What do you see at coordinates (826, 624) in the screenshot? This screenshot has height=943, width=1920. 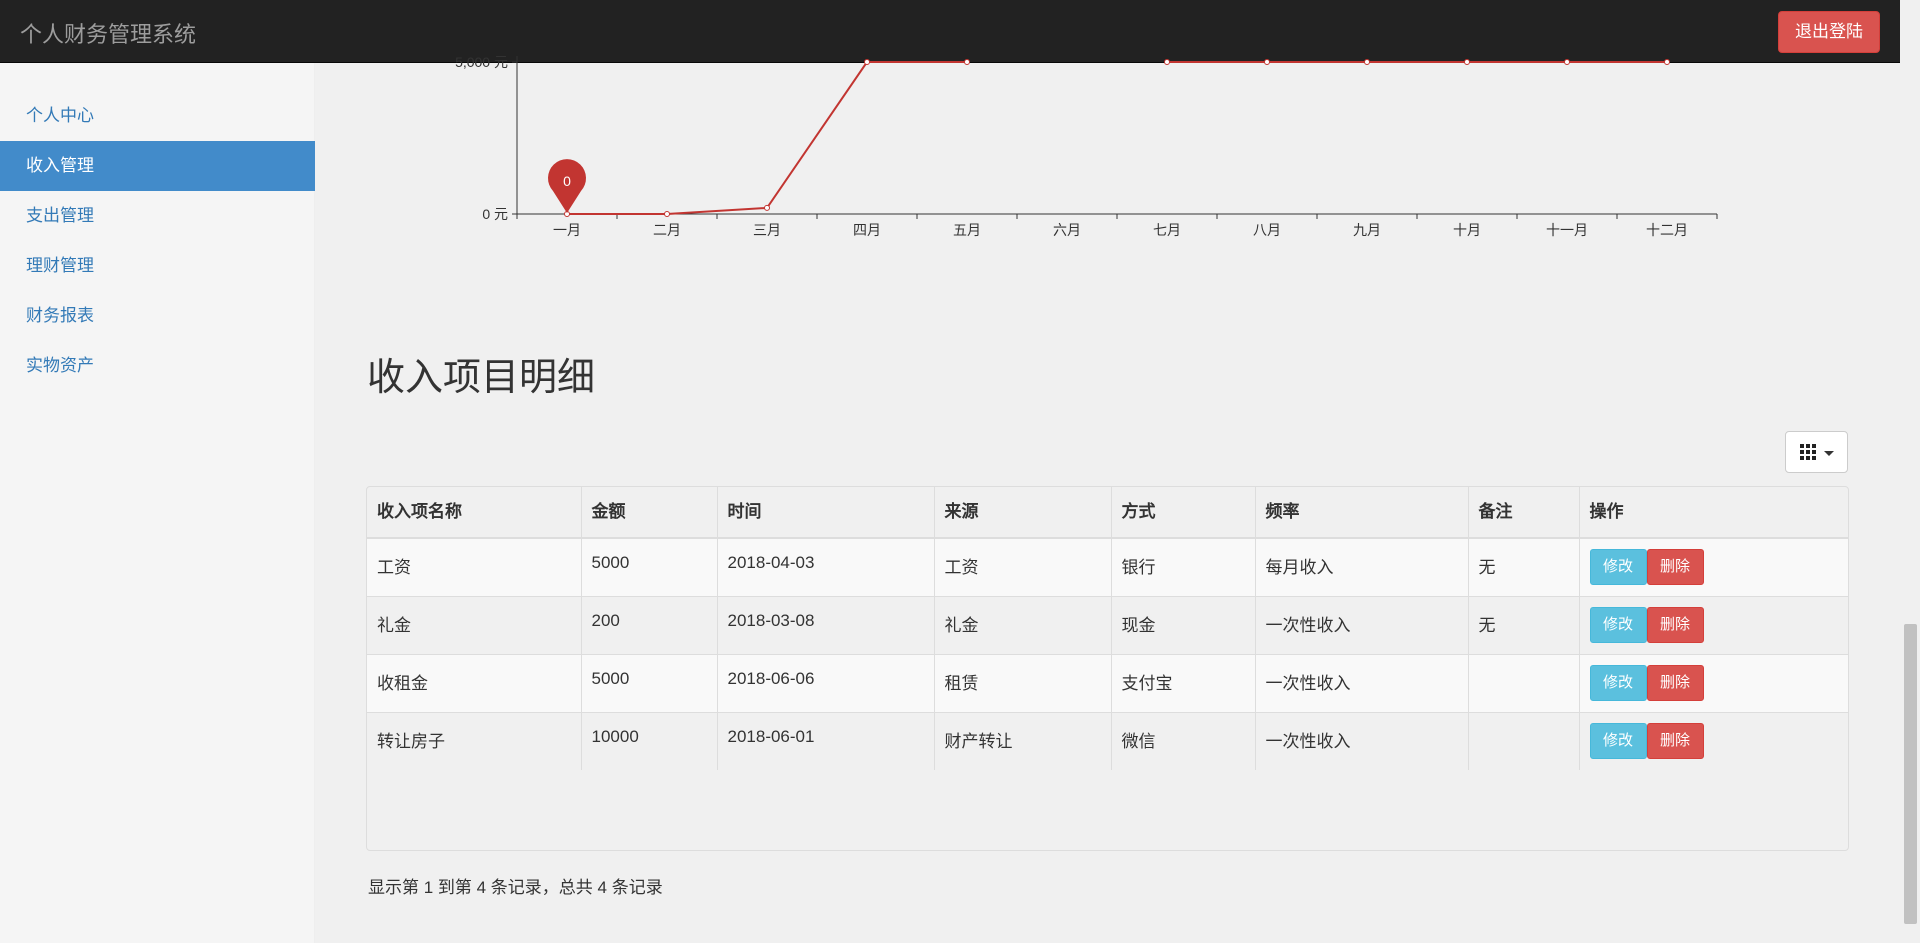 I see `cell-date: 2018-03-08` at bounding box center [826, 624].